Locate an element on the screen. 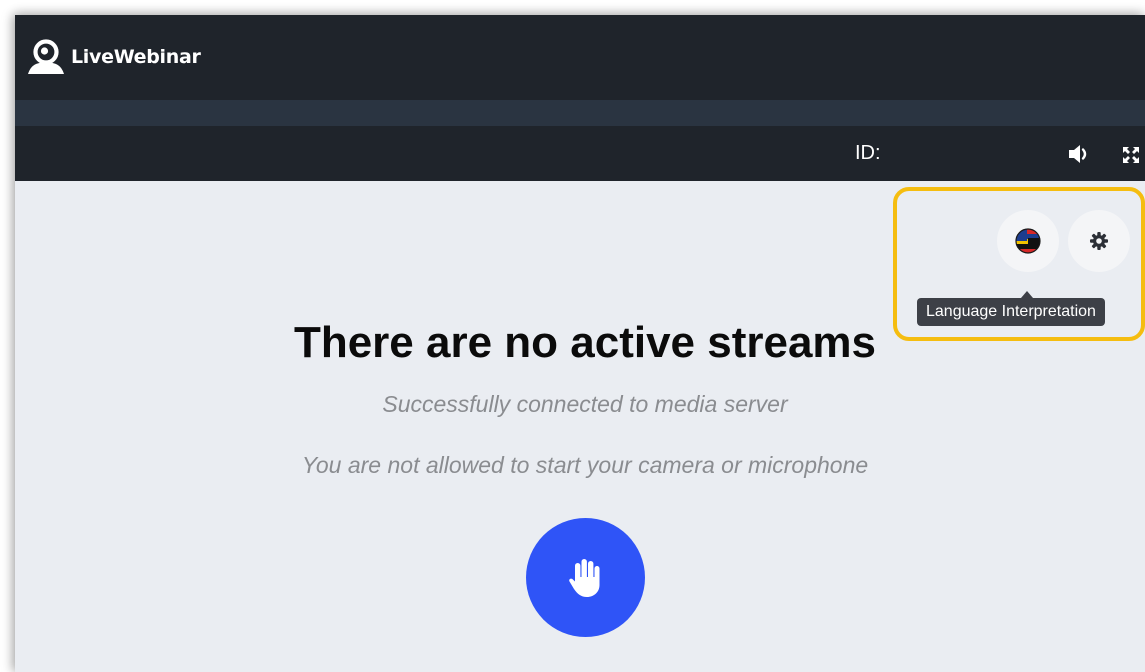  tooltip-arrow is located at coordinates (1027, 294).